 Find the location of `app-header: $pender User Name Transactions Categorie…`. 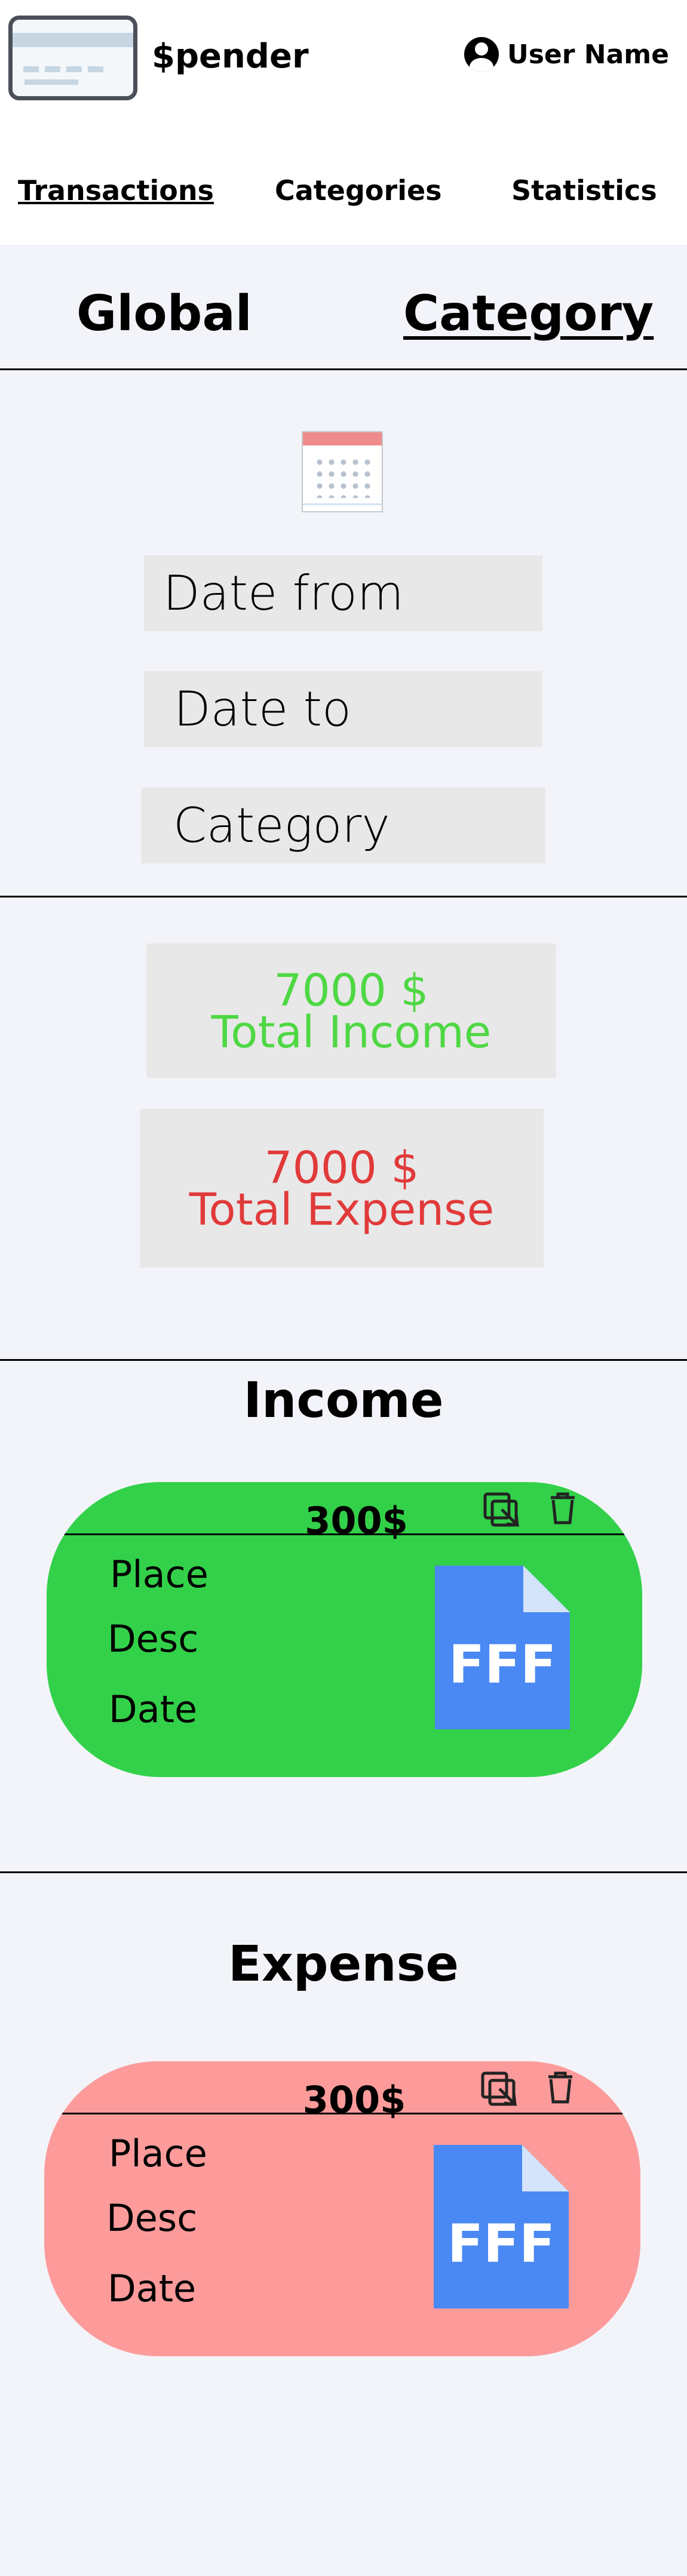

app-header: $pender User Name Transactions Categorie… is located at coordinates (343, 123).